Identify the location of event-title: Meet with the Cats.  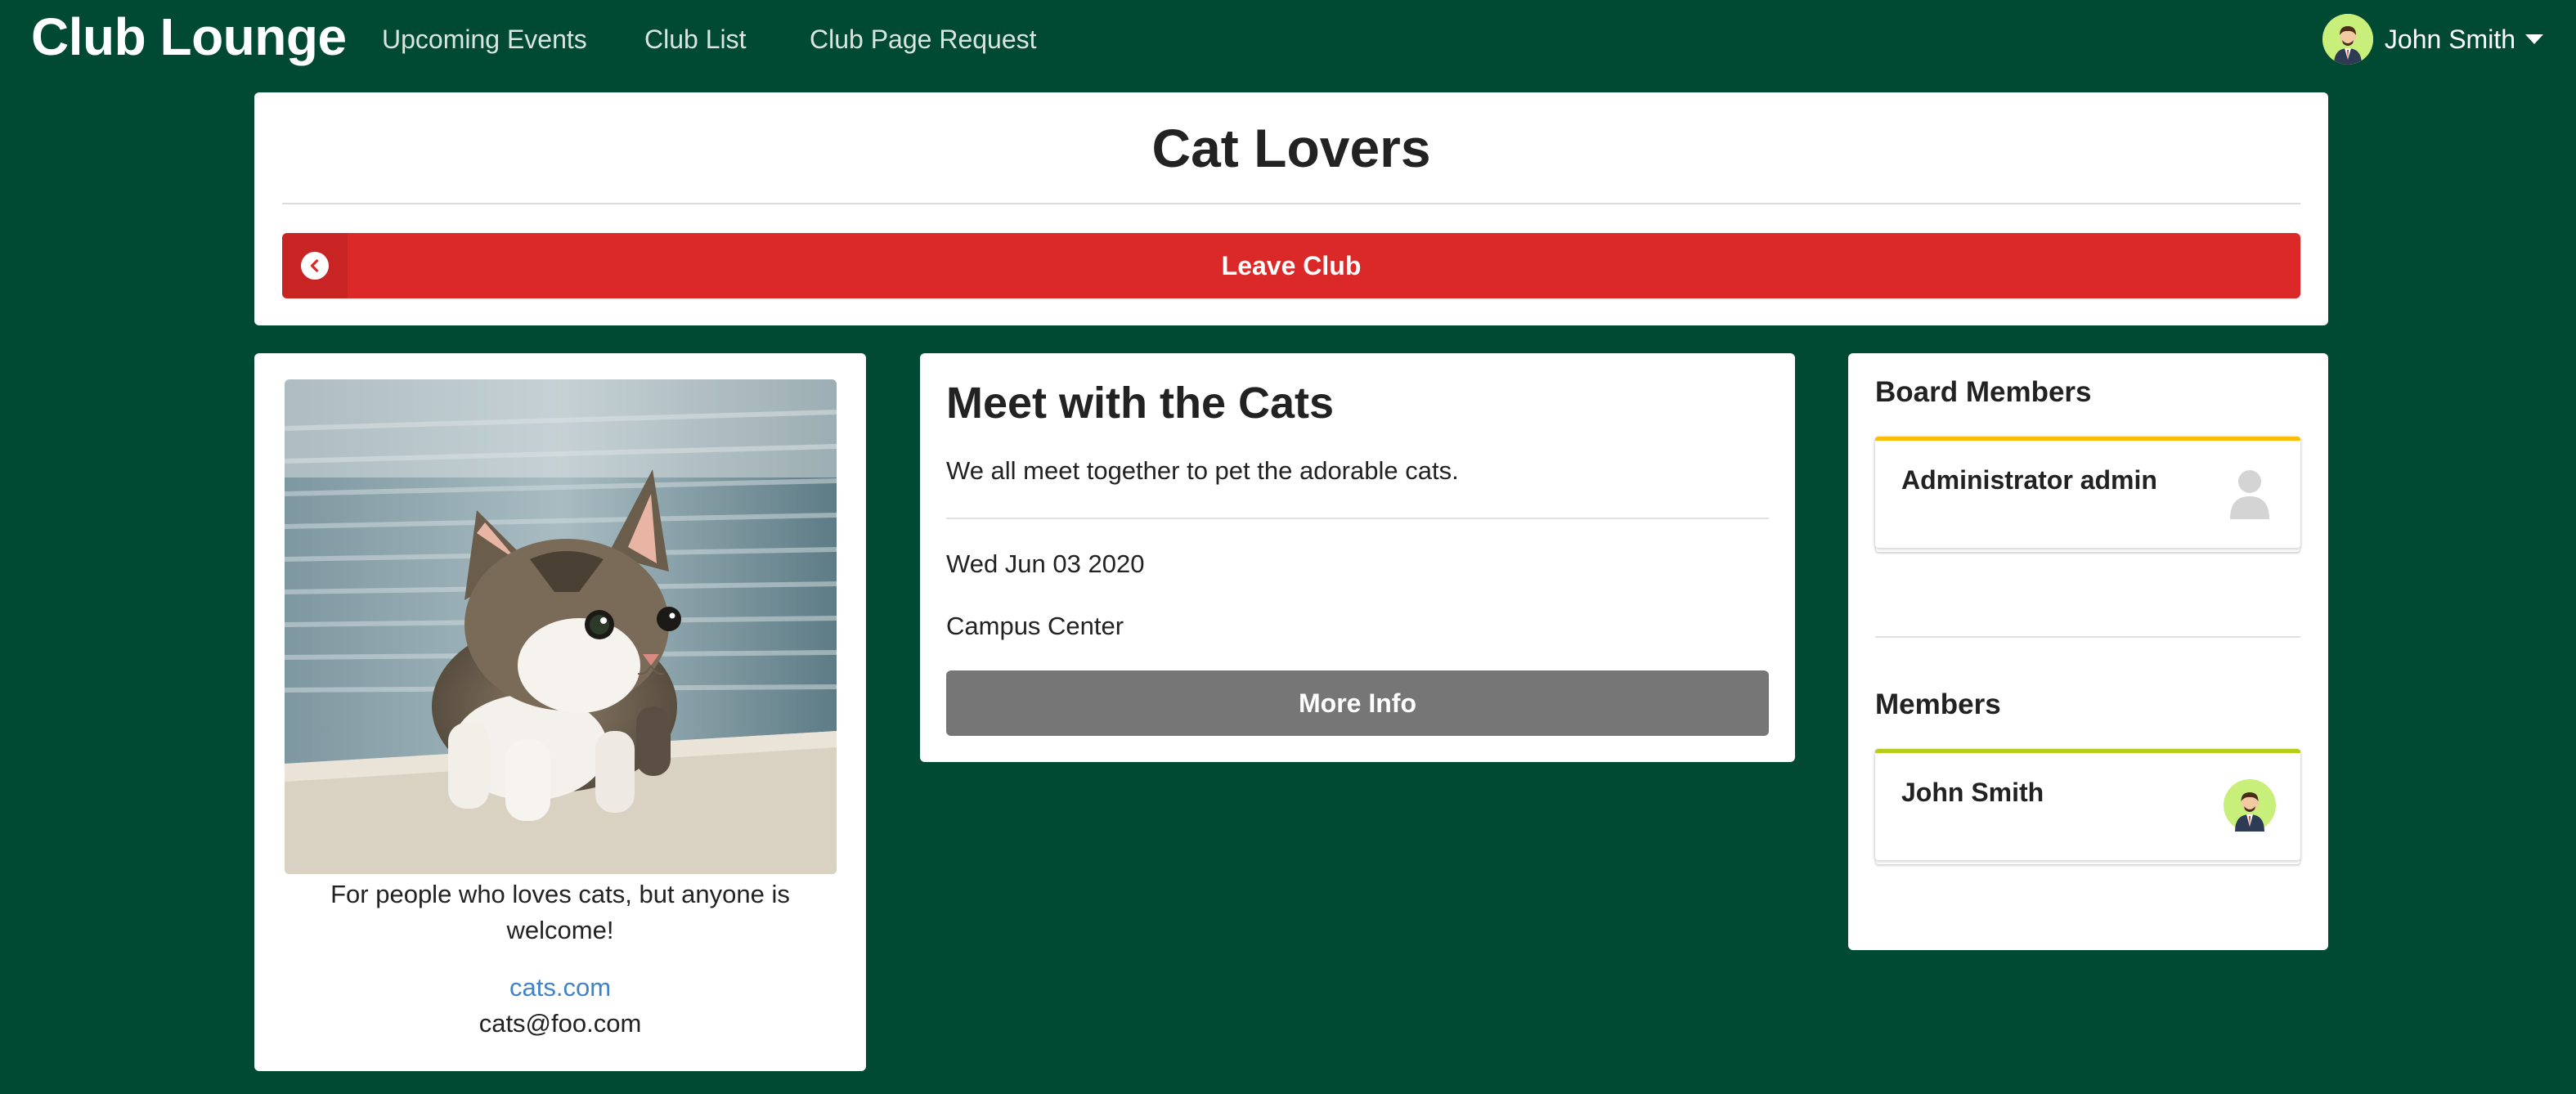
(1140, 403).